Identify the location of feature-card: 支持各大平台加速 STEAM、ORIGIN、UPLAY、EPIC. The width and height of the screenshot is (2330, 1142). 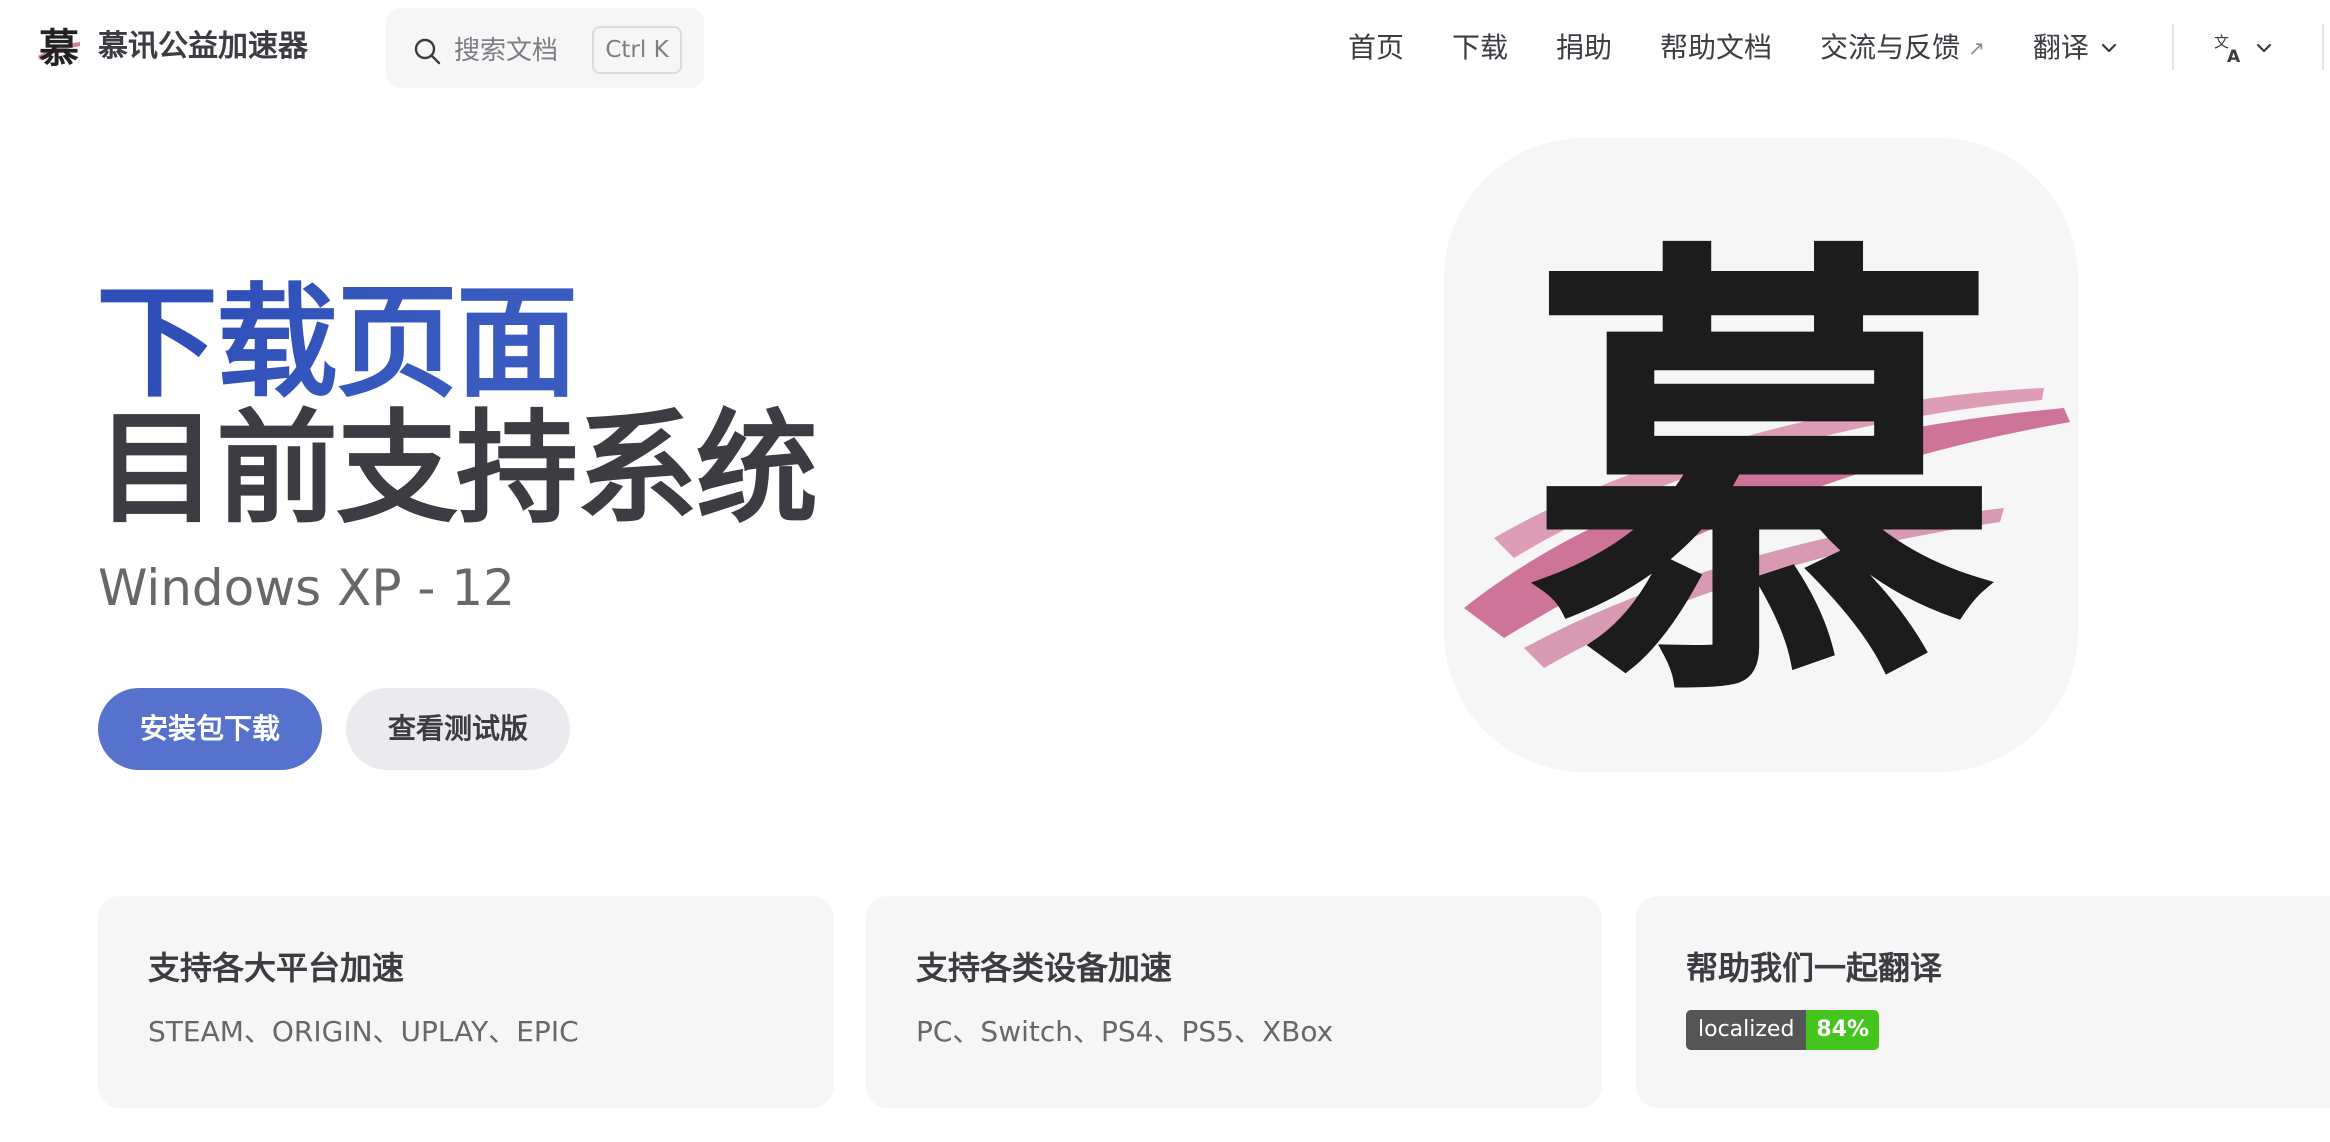
(466, 1002).